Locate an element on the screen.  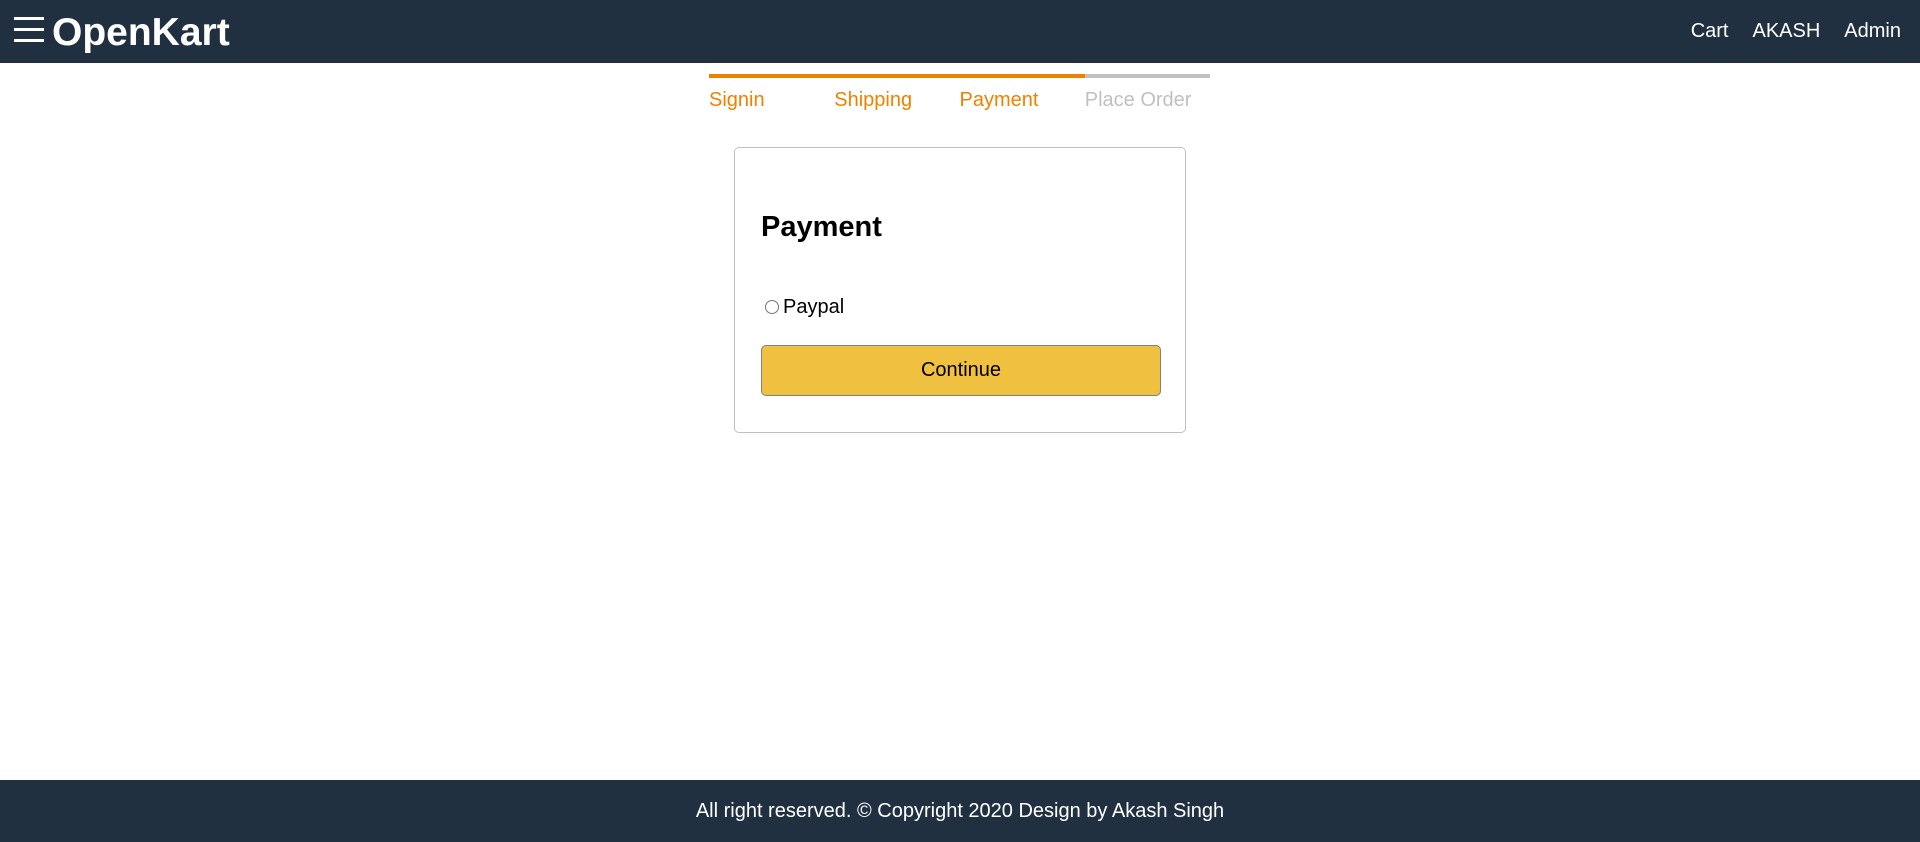
checkout-steps: Signin Shipping Payment Place Order is located at coordinates (959, 93).